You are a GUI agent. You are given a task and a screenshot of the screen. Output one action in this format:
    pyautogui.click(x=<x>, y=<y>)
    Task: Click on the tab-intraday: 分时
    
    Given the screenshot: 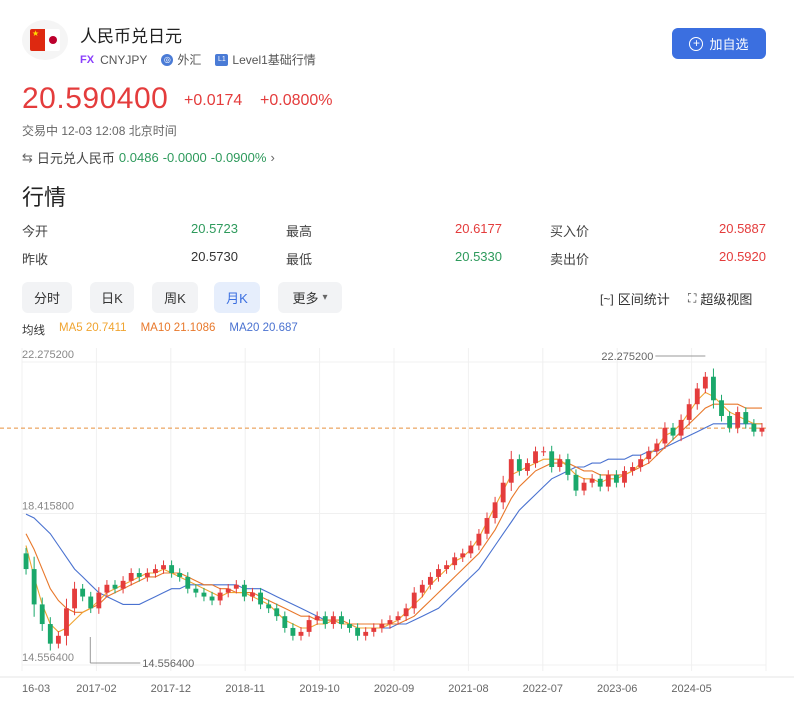 What is the action you would take?
    pyautogui.click(x=47, y=297)
    